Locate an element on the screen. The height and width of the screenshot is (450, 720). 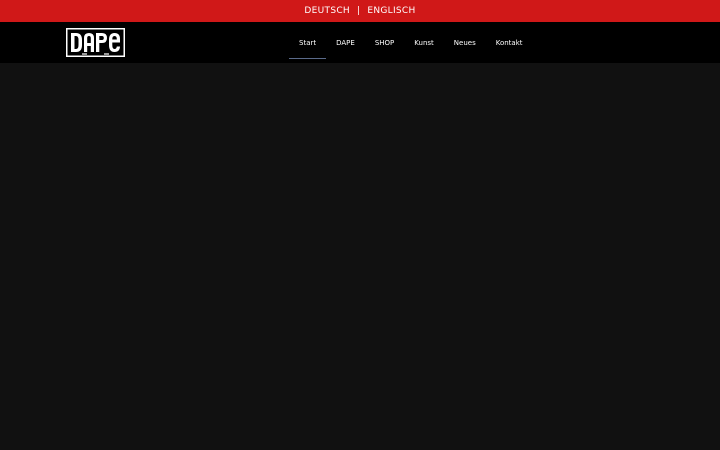
language-bar: DEUTSCH | ENGLISCH is located at coordinates (360, 11).